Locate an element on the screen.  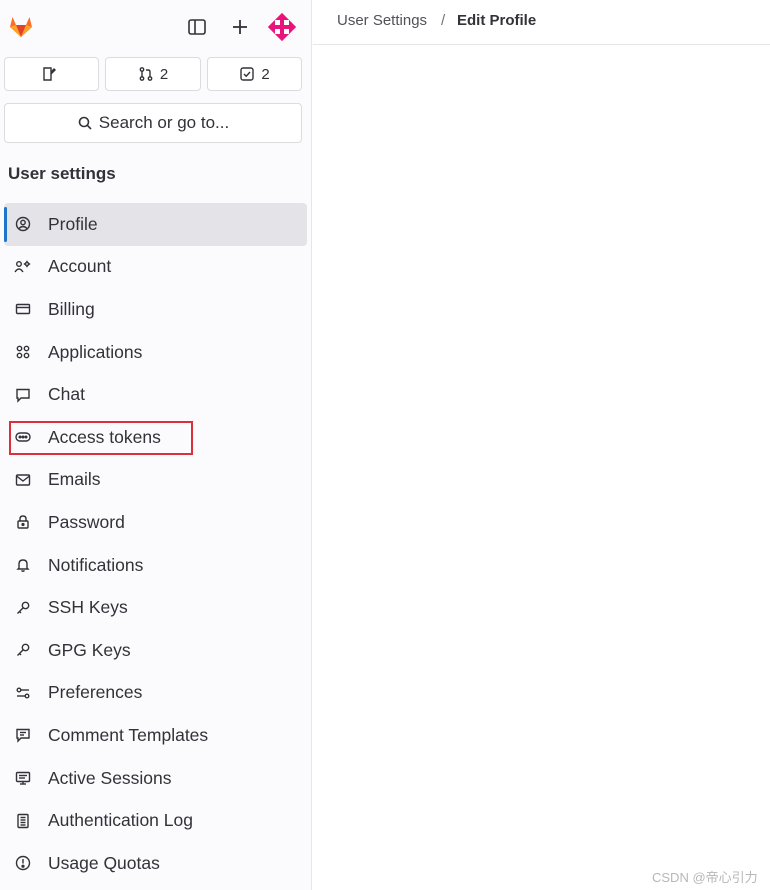
breadcrumb-current: Edit Profile is located at coordinates (497, 20).